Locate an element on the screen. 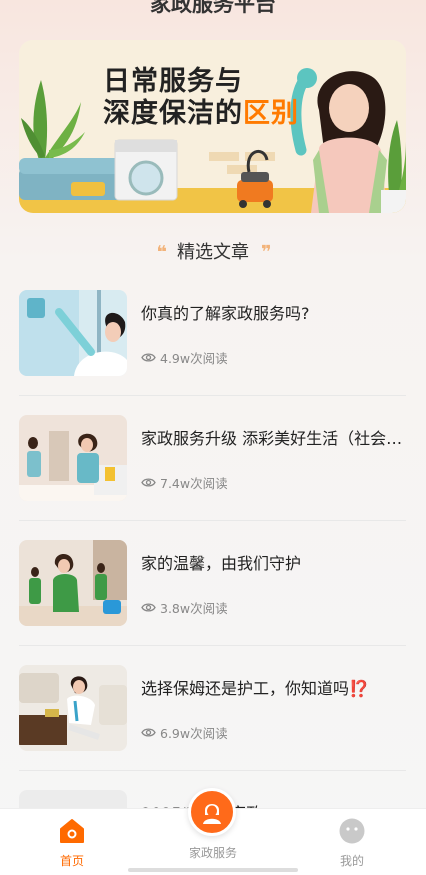  article-view-count: 6.9w次阅读 is located at coordinates (194, 733).